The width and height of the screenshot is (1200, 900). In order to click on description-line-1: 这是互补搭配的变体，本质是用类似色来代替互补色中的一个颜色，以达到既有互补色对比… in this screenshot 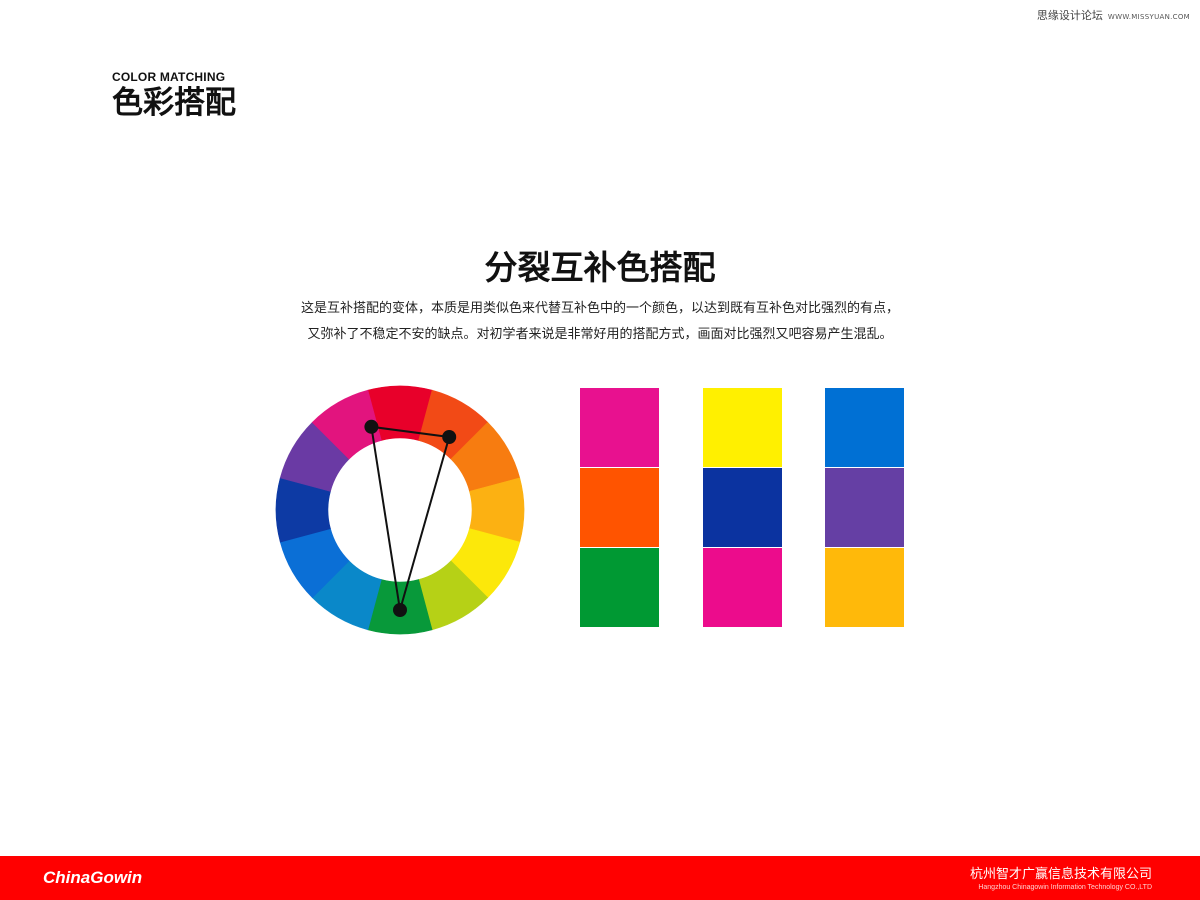, I will do `click(599, 308)`.